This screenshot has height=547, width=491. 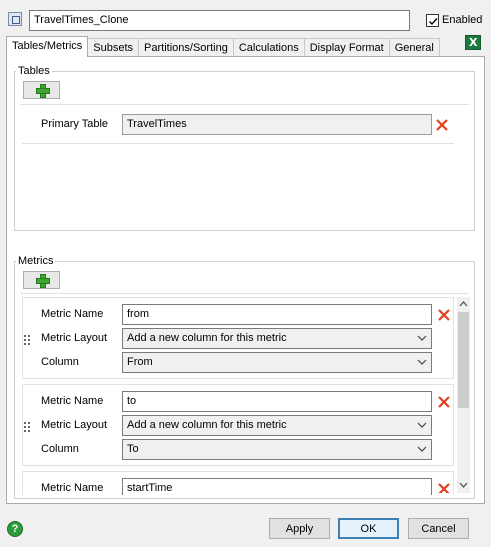 I want to click on enabled-checkbox: Enabled, so click(x=454, y=20).